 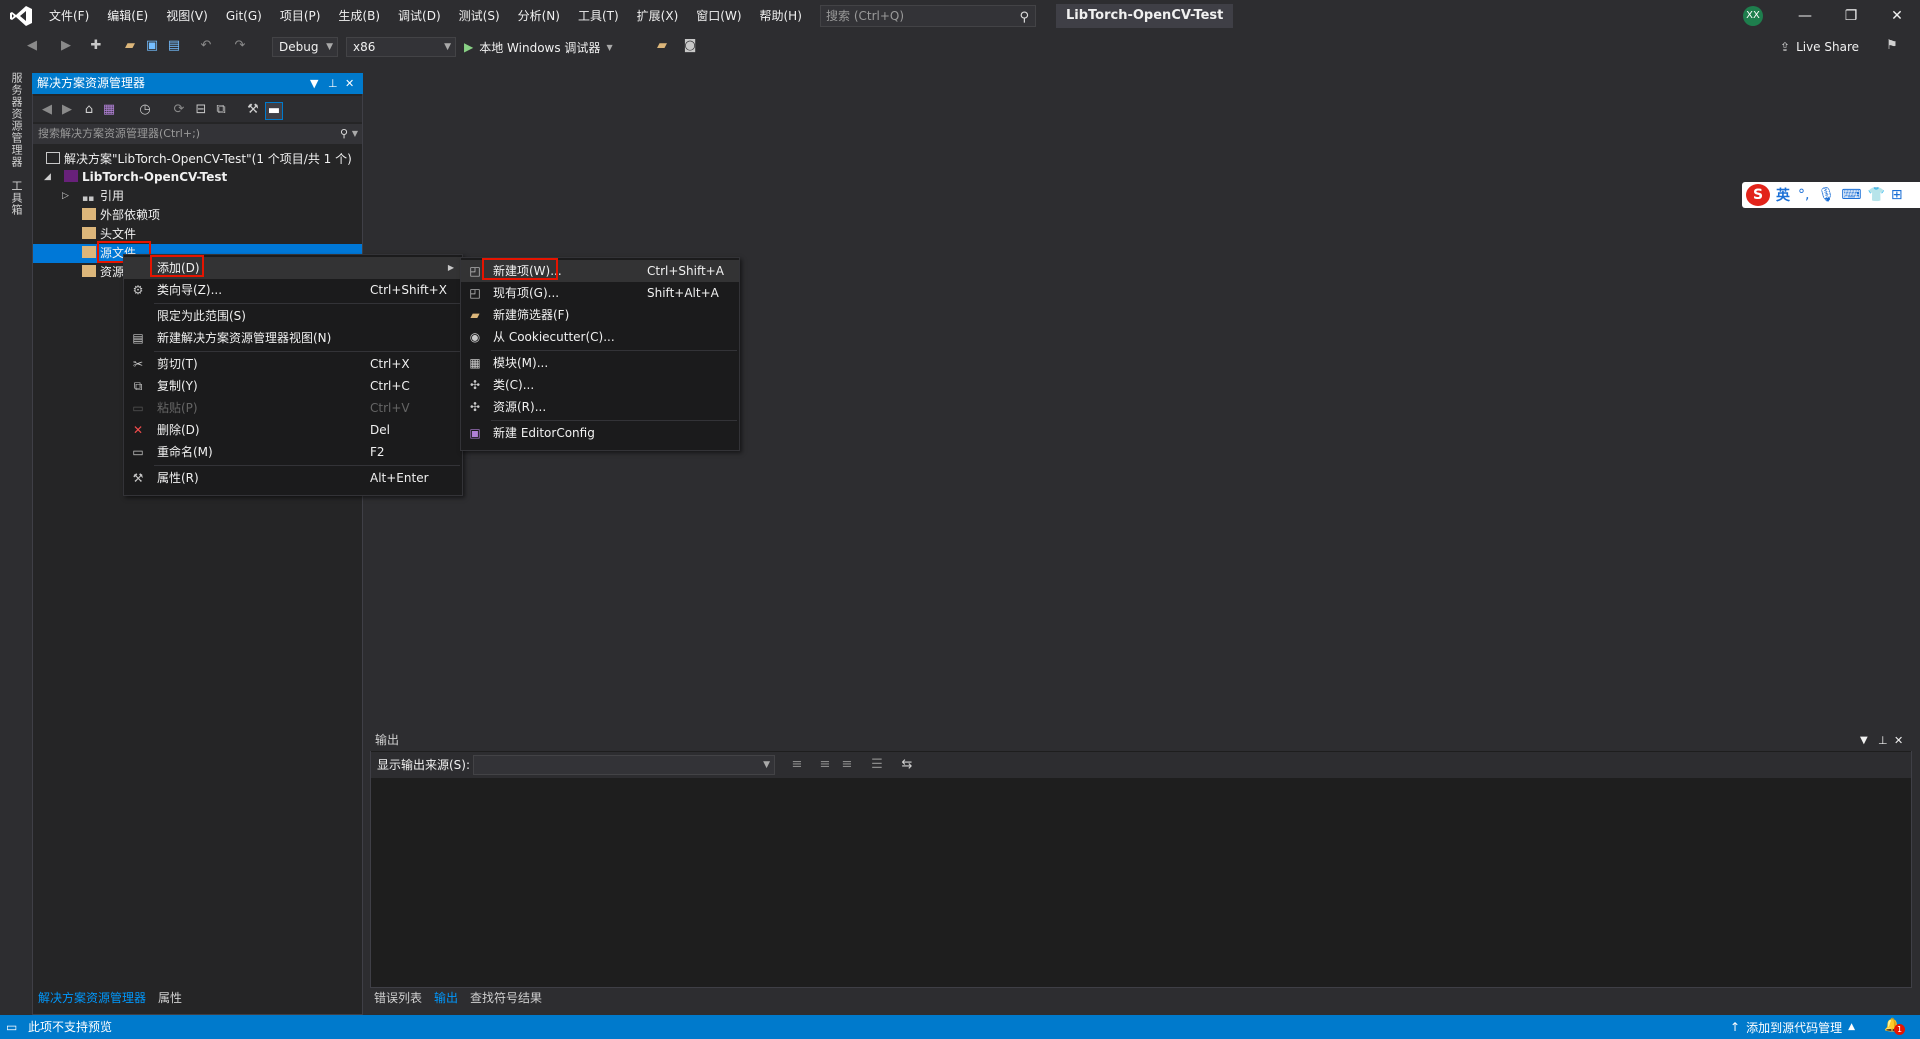 I want to click on submenu-item-existing-item: ◰ 现有项(G)... Shift+Alt+A, so click(x=600, y=293).